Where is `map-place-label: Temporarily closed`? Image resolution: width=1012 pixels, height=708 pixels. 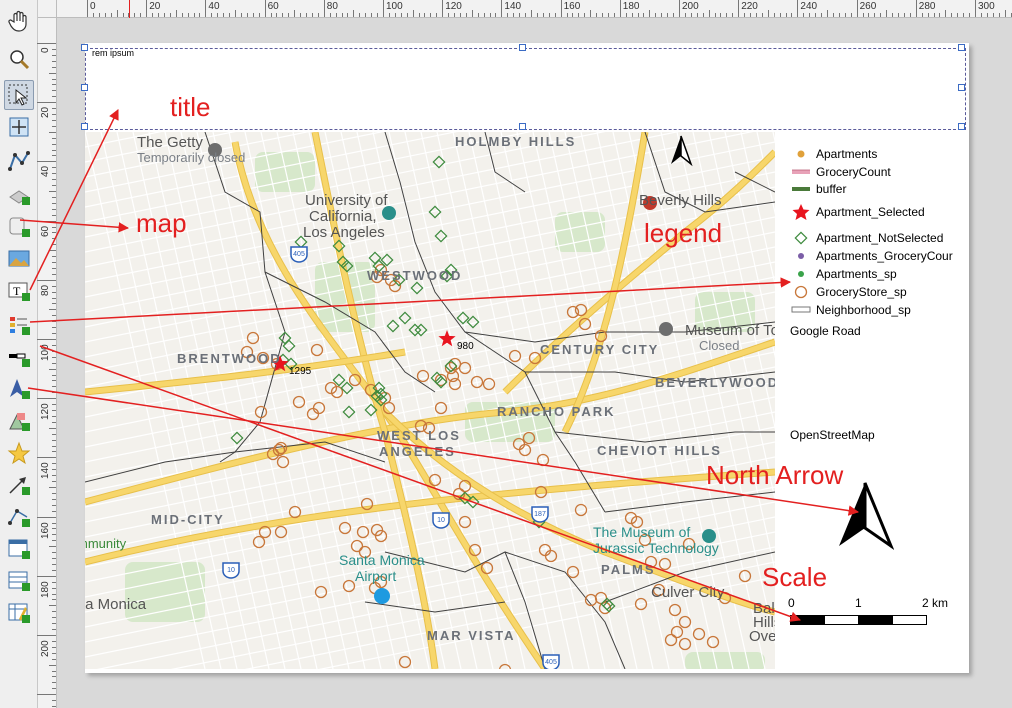
map-place-label: Temporarily closed is located at coordinates (191, 157).